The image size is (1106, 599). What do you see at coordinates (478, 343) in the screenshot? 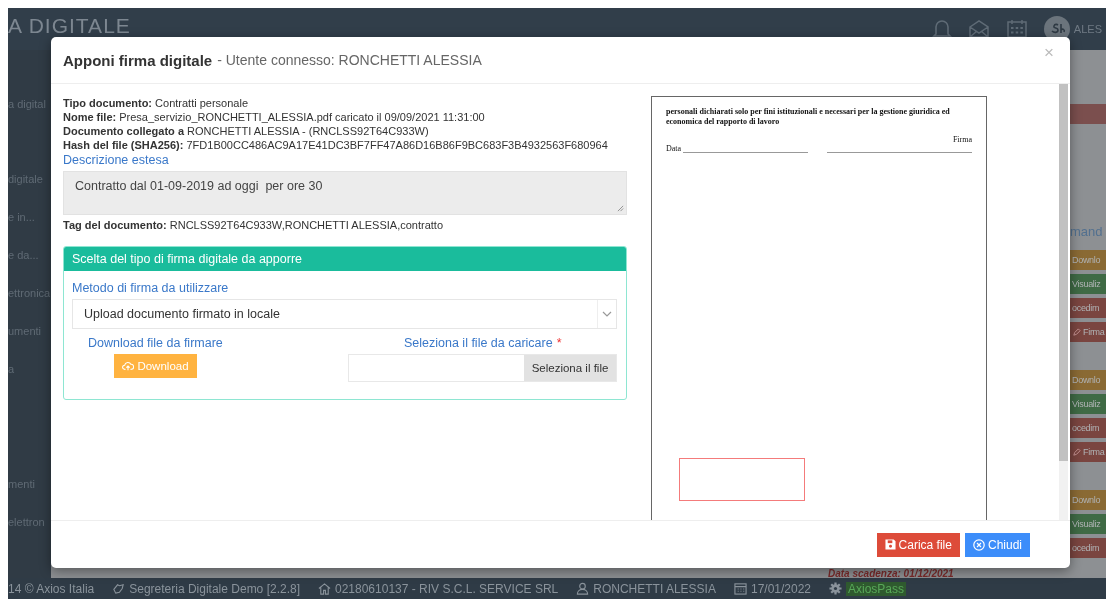
I see `field-label: Seleziona il file da caricare` at bounding box center [478, 343].